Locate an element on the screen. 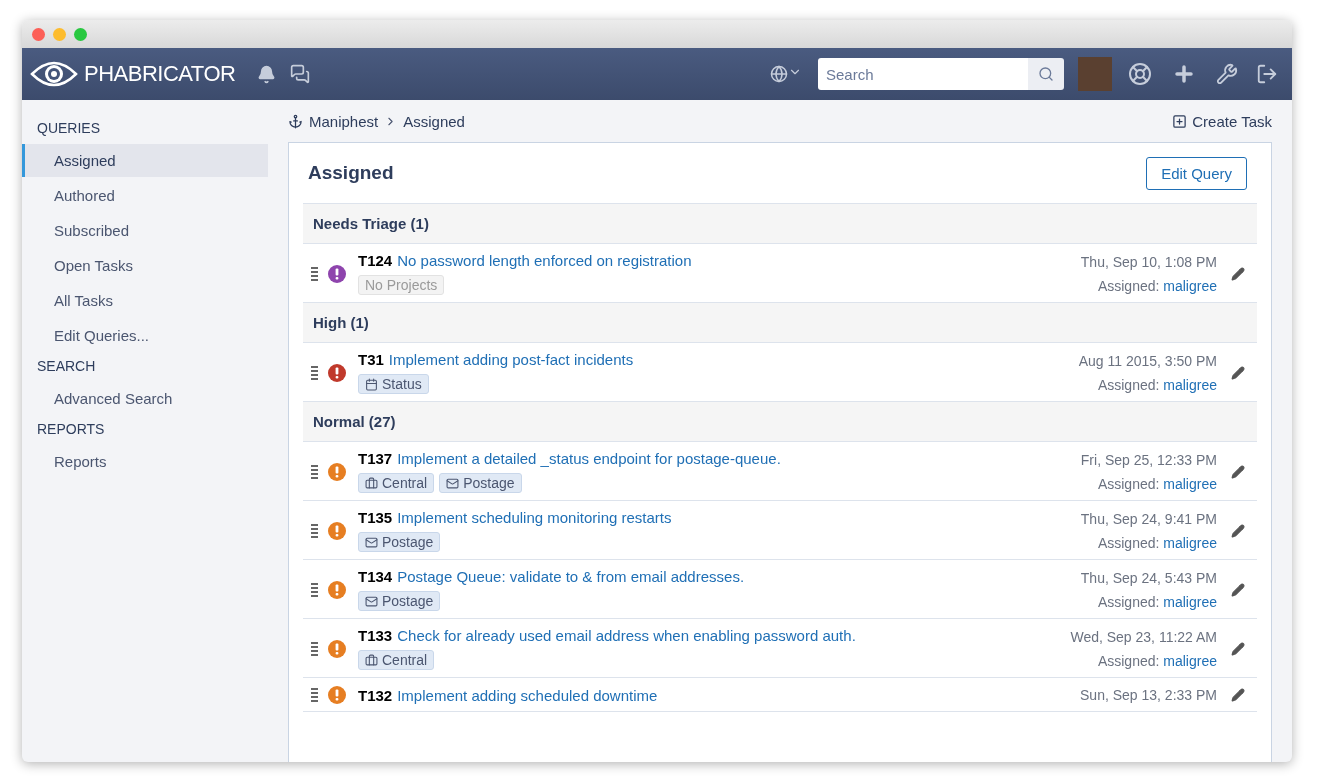 This screenshot has width=1320, height=780. sidebar-item: Open Tasks is located at coordinates (145, 265).